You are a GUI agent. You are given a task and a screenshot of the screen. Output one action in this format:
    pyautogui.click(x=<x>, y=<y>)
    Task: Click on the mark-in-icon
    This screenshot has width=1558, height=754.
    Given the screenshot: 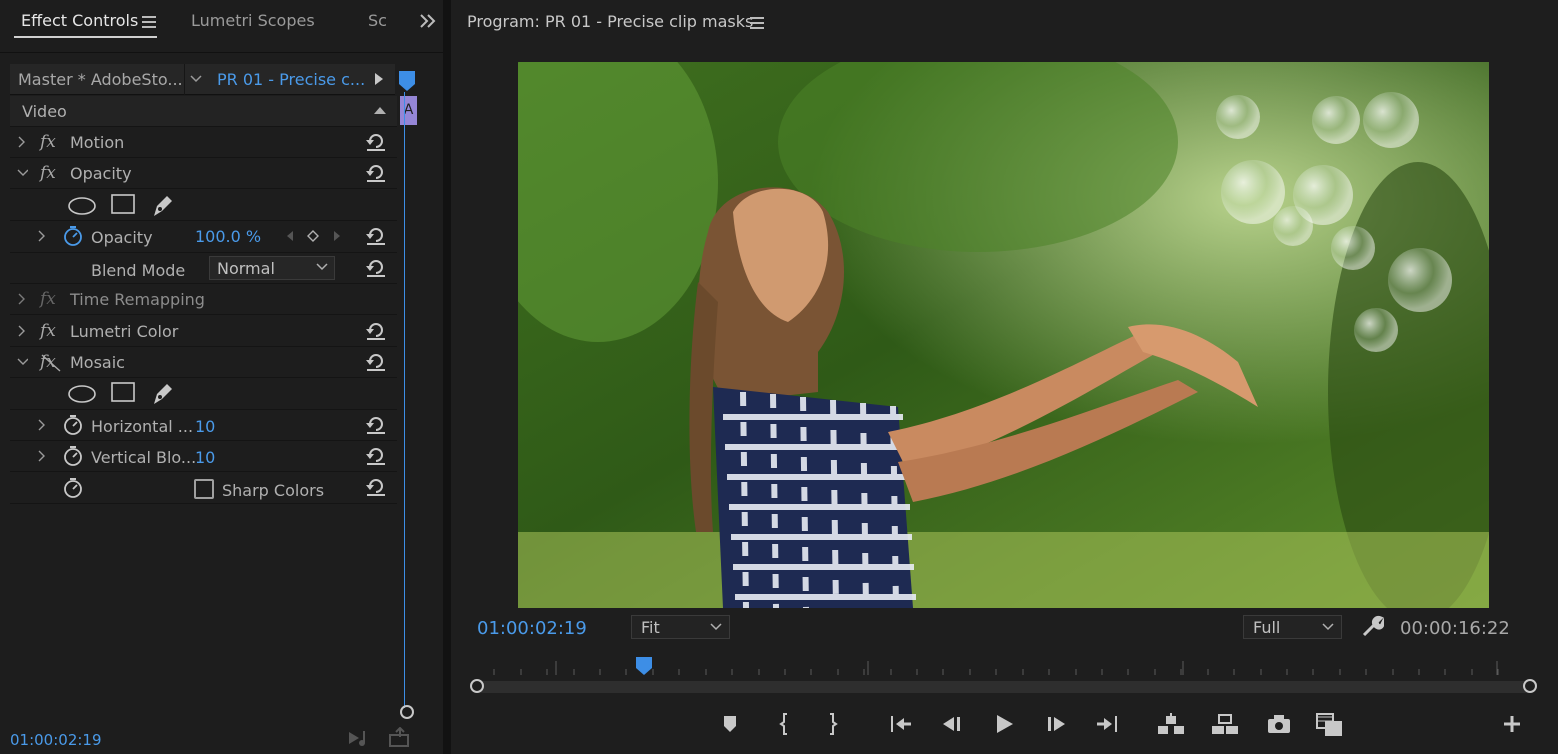 What is the action you would take?
    pyautogui.click(x=785, y=724)
    